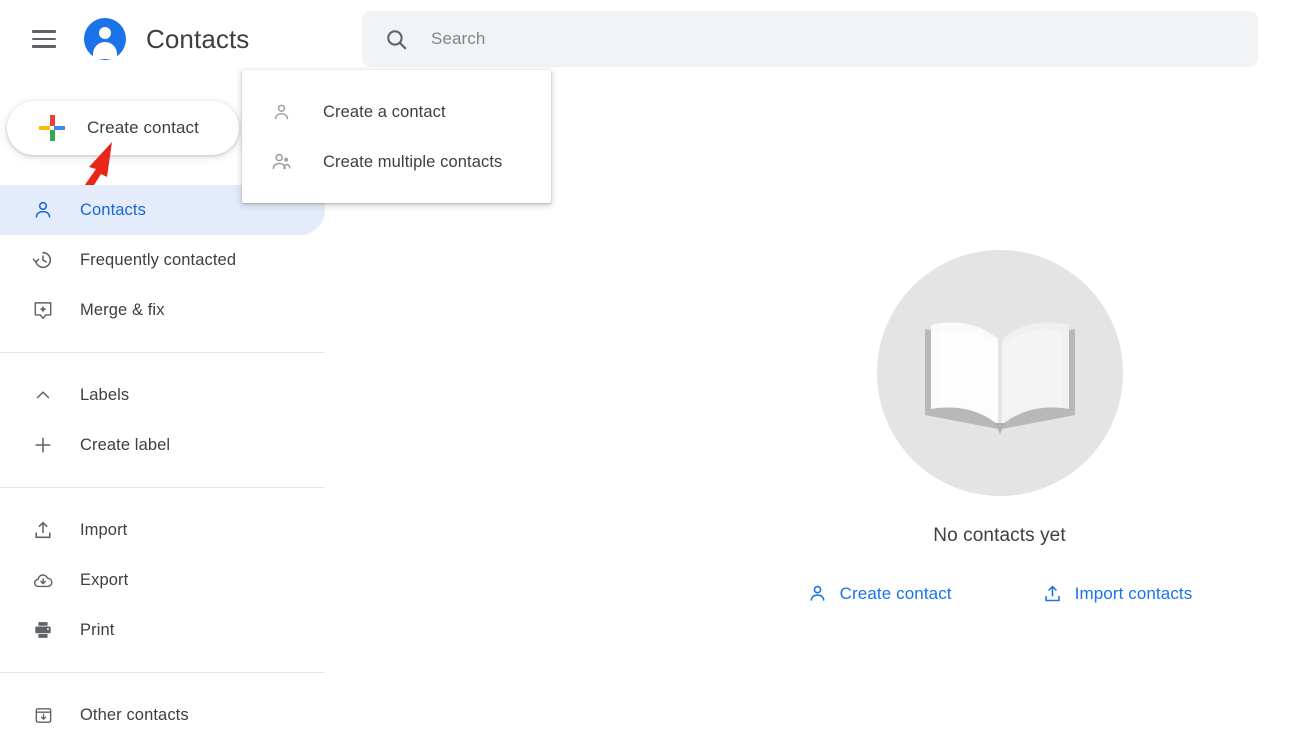  Describe the element at coordinates (122, 309) in the screenshot. I see `sidebar-item-label: Merge & fix` at that location.